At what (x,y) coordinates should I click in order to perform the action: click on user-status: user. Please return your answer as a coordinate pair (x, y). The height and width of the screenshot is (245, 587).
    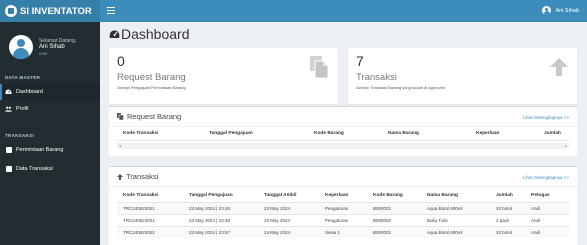
    Looking at the image, I should click on (43, 53).